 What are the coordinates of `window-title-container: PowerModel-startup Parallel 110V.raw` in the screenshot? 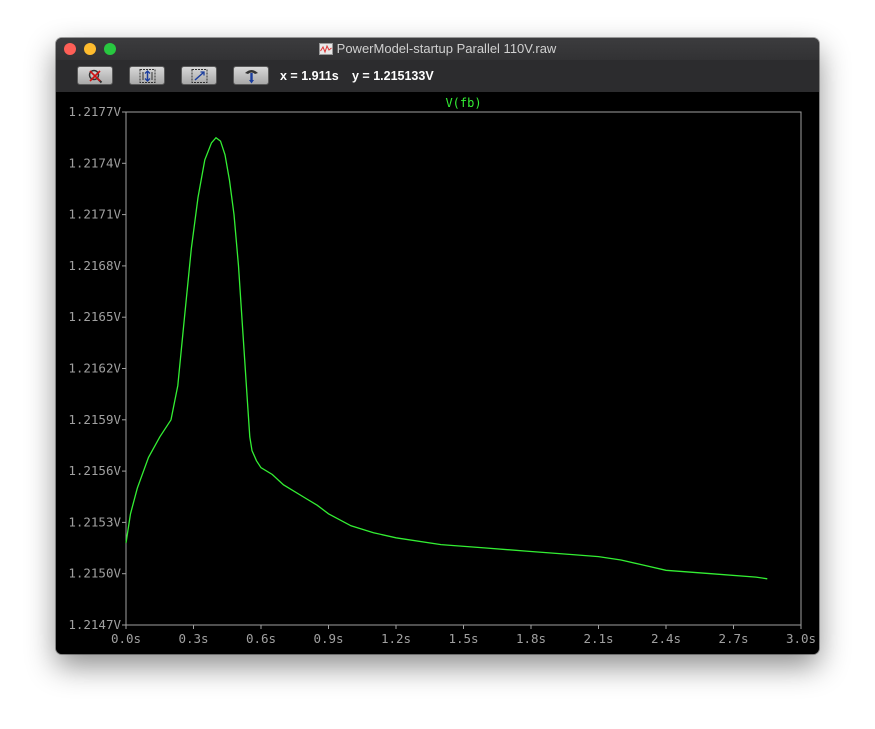 It's located at (437, 48).